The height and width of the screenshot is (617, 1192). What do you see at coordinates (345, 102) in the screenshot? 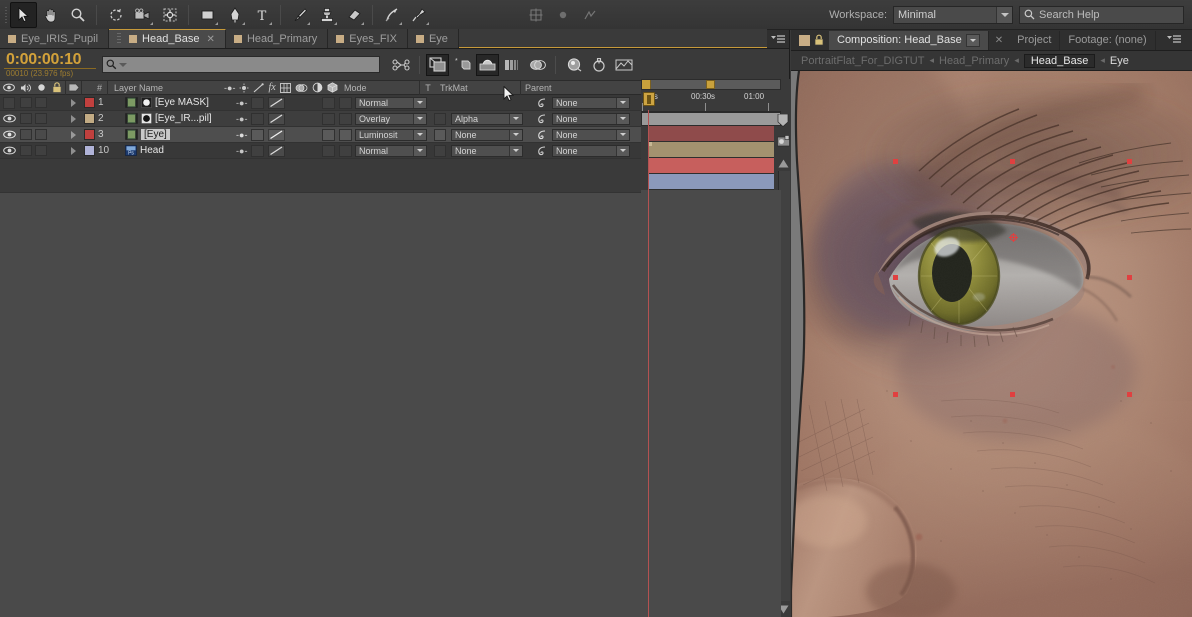
I see `adjustment-switch` at bounding box center [345, 102].